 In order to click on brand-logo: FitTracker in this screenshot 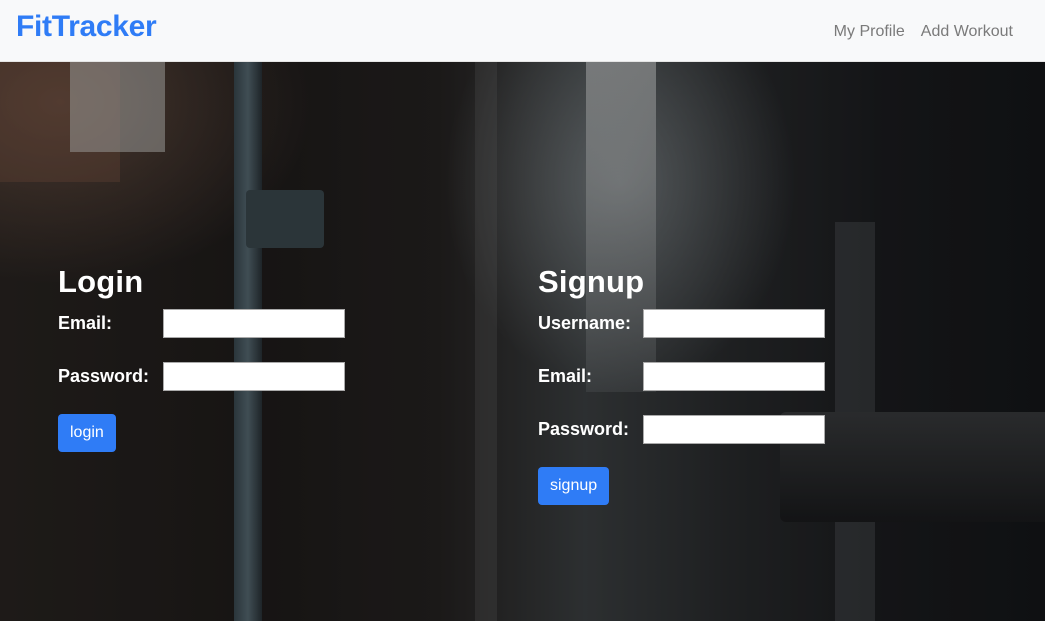, I will do `click(86, 27)`.